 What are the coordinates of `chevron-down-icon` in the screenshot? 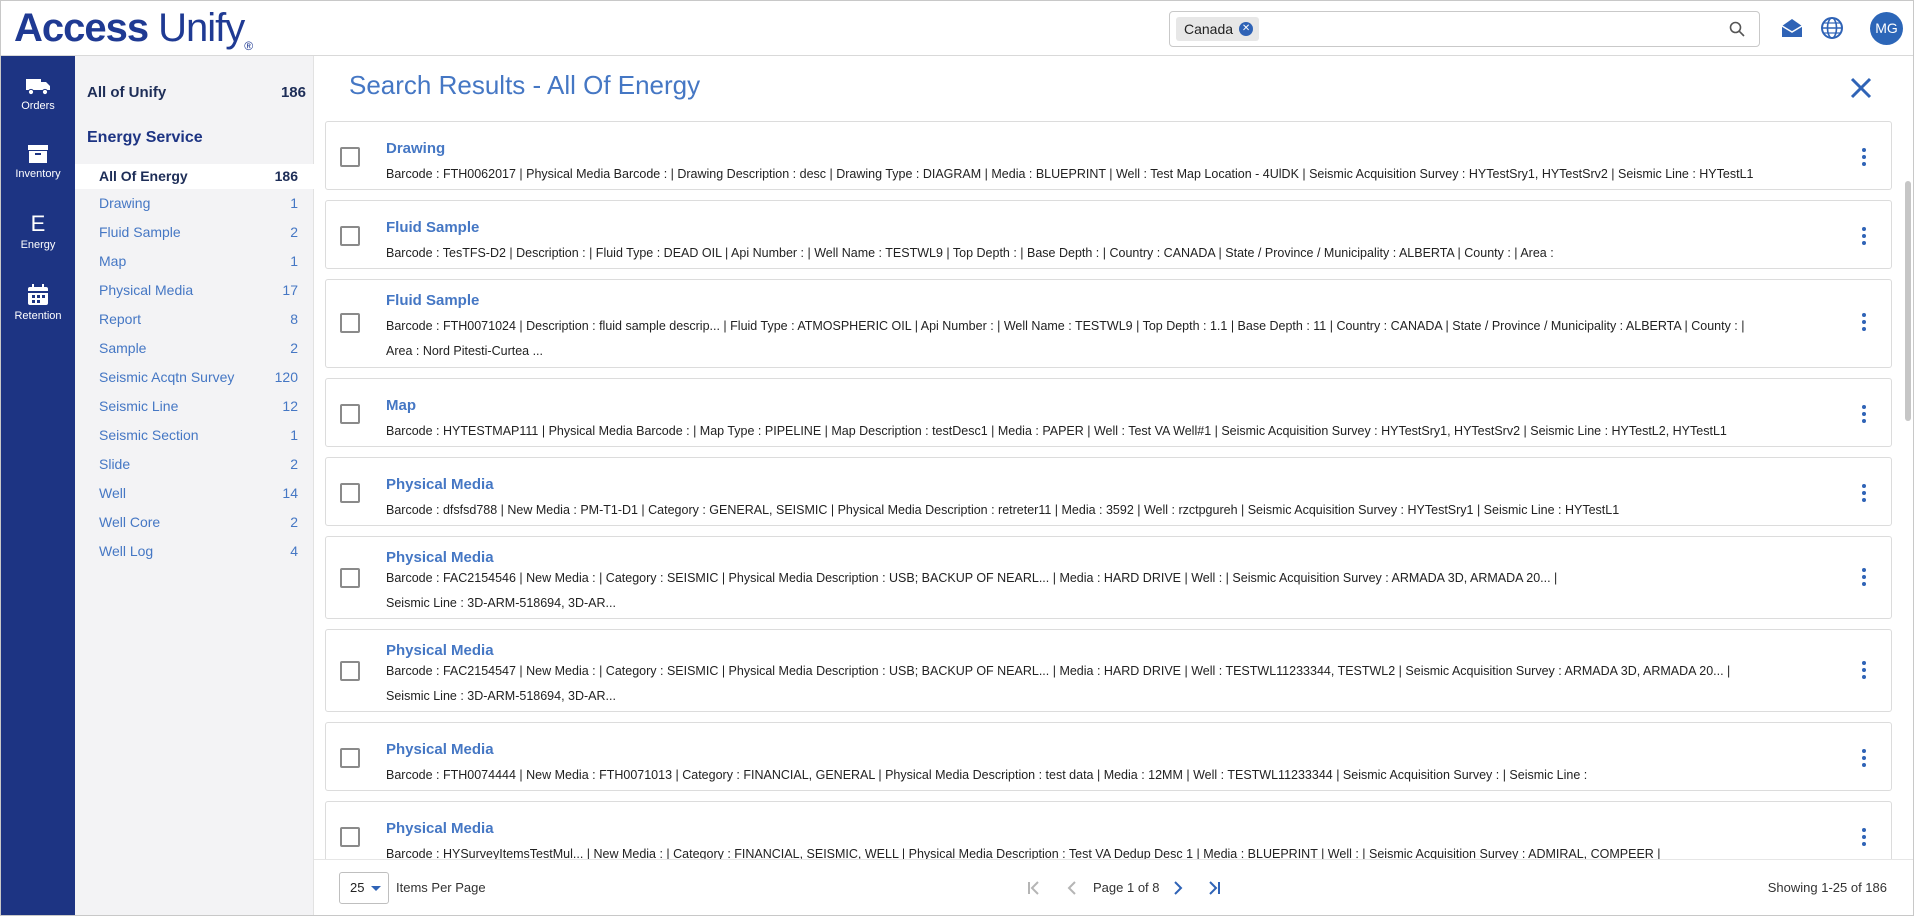 It's located at (376, 888).